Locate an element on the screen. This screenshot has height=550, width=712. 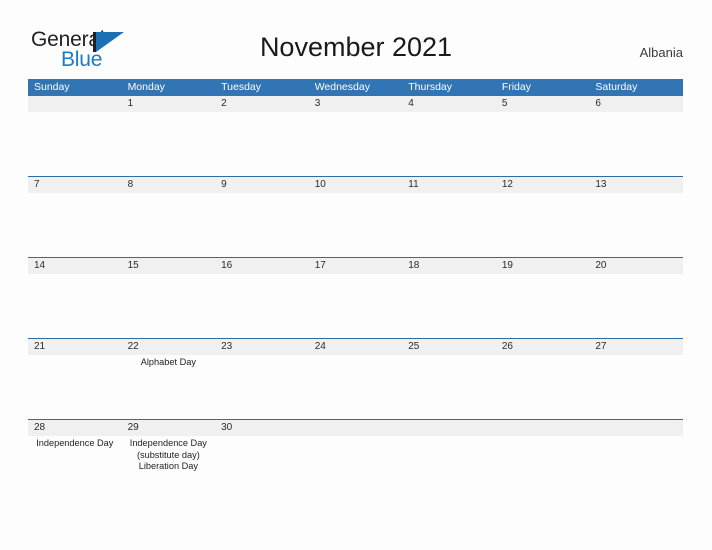
date-number: 27 is located at coordinates (636, 347).